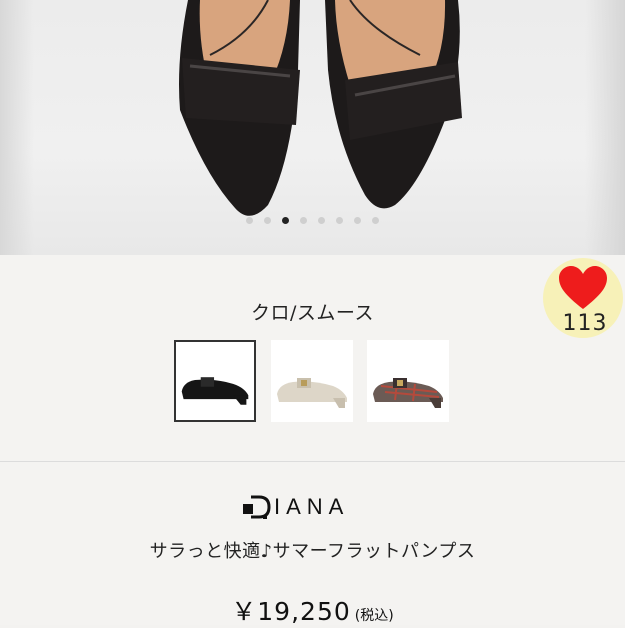 This screenshot has width=625, height=628. I want to click on brand-logo: IANA, so click(313, 508).